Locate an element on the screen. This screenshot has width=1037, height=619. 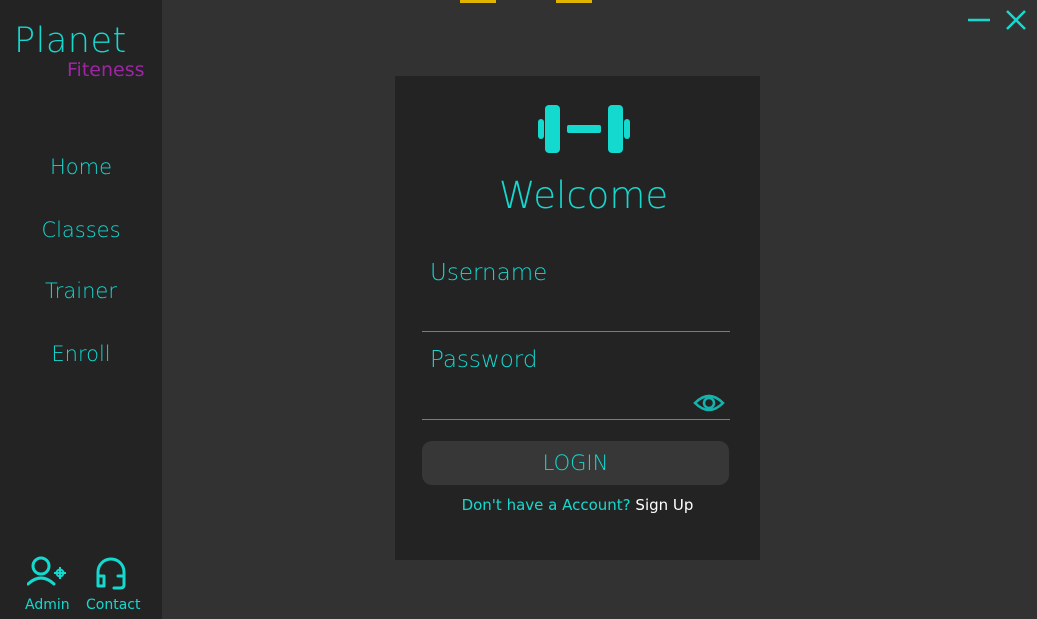
sidebar-item-home: Home is located at coordinates (81, 167).